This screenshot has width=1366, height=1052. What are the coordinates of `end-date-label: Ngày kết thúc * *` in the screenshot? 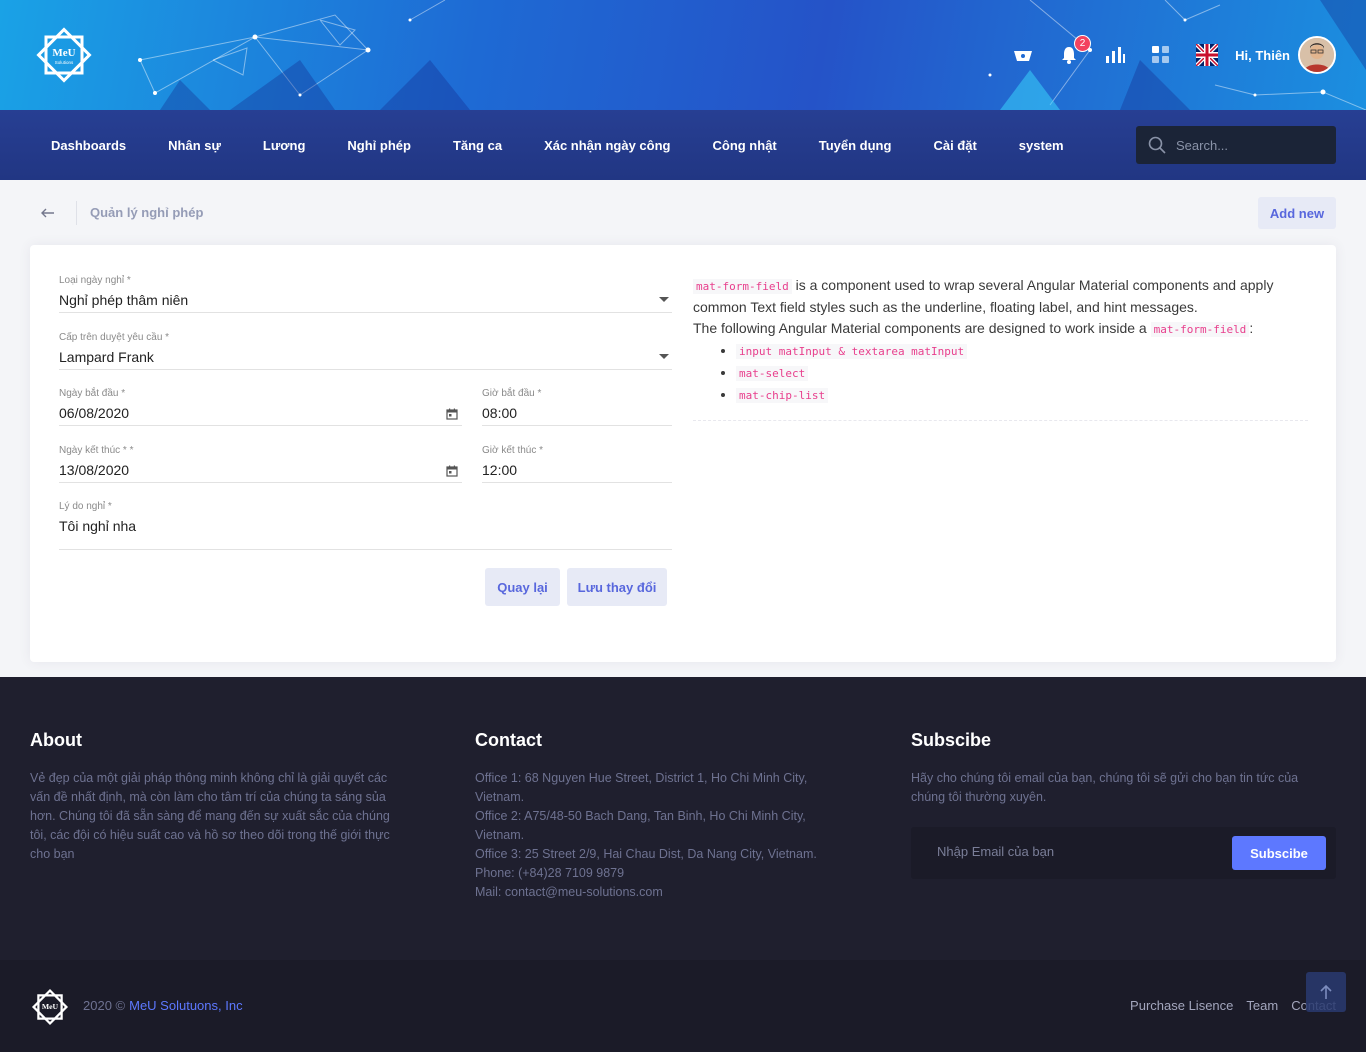 It's located at (96, 450).